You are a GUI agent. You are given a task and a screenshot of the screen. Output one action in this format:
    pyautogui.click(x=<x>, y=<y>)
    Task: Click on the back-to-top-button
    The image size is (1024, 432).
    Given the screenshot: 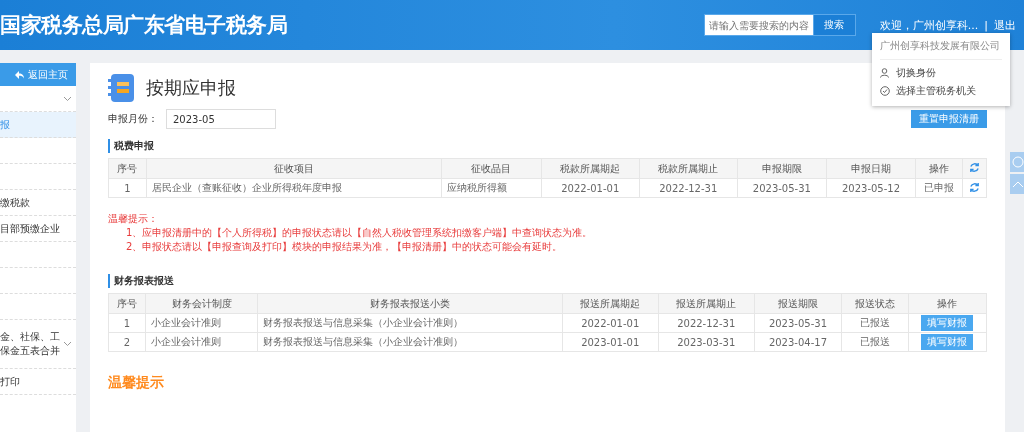 What is the action you would take?
    pyautogui.click(x=1017, y=184)
    